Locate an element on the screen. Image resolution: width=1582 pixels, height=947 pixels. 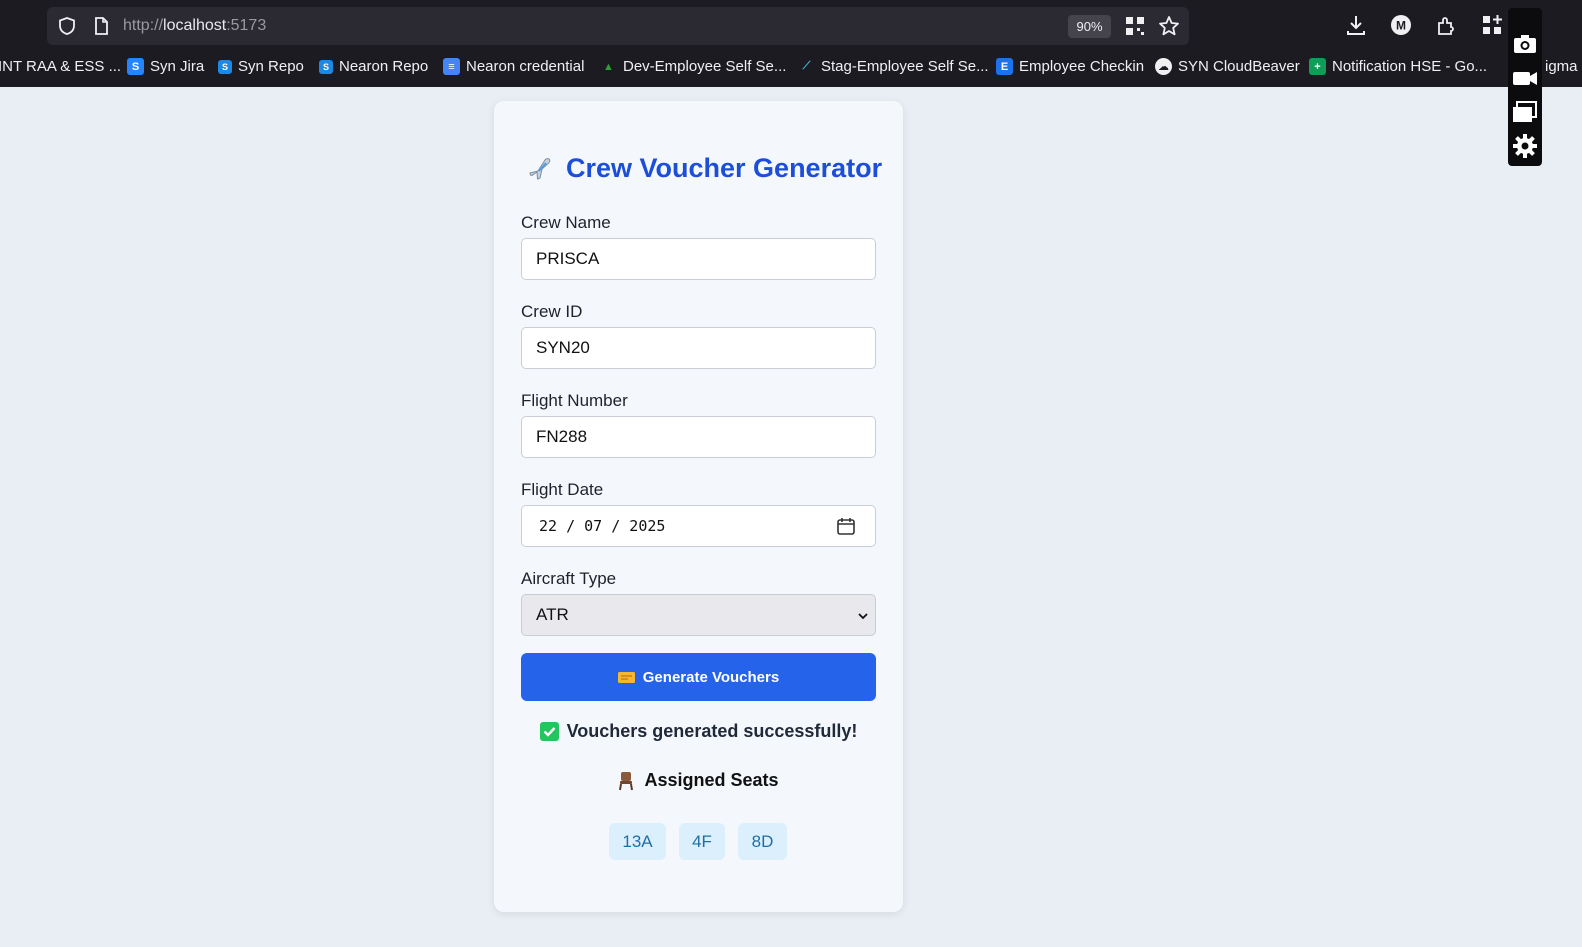
flight-date-input: 22 / 07 / 2025 is located at coordinates (698, 526).